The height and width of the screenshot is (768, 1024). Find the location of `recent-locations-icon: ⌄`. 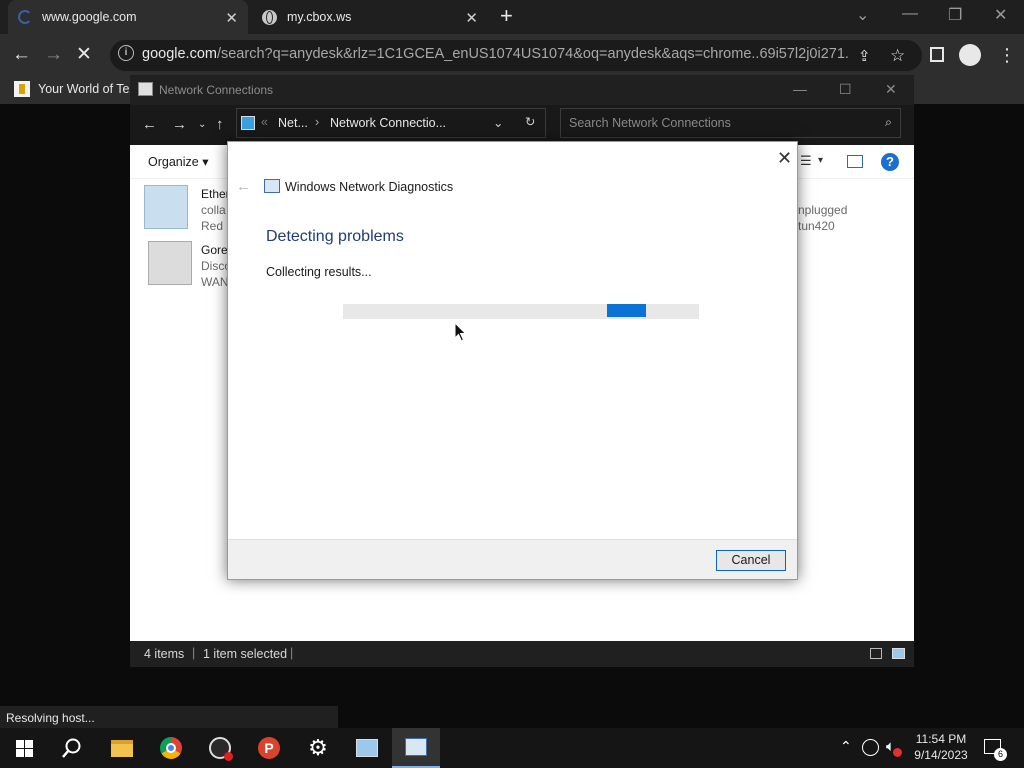

recent-locations-icon: ⌄ is located at coordinates (202, 124).